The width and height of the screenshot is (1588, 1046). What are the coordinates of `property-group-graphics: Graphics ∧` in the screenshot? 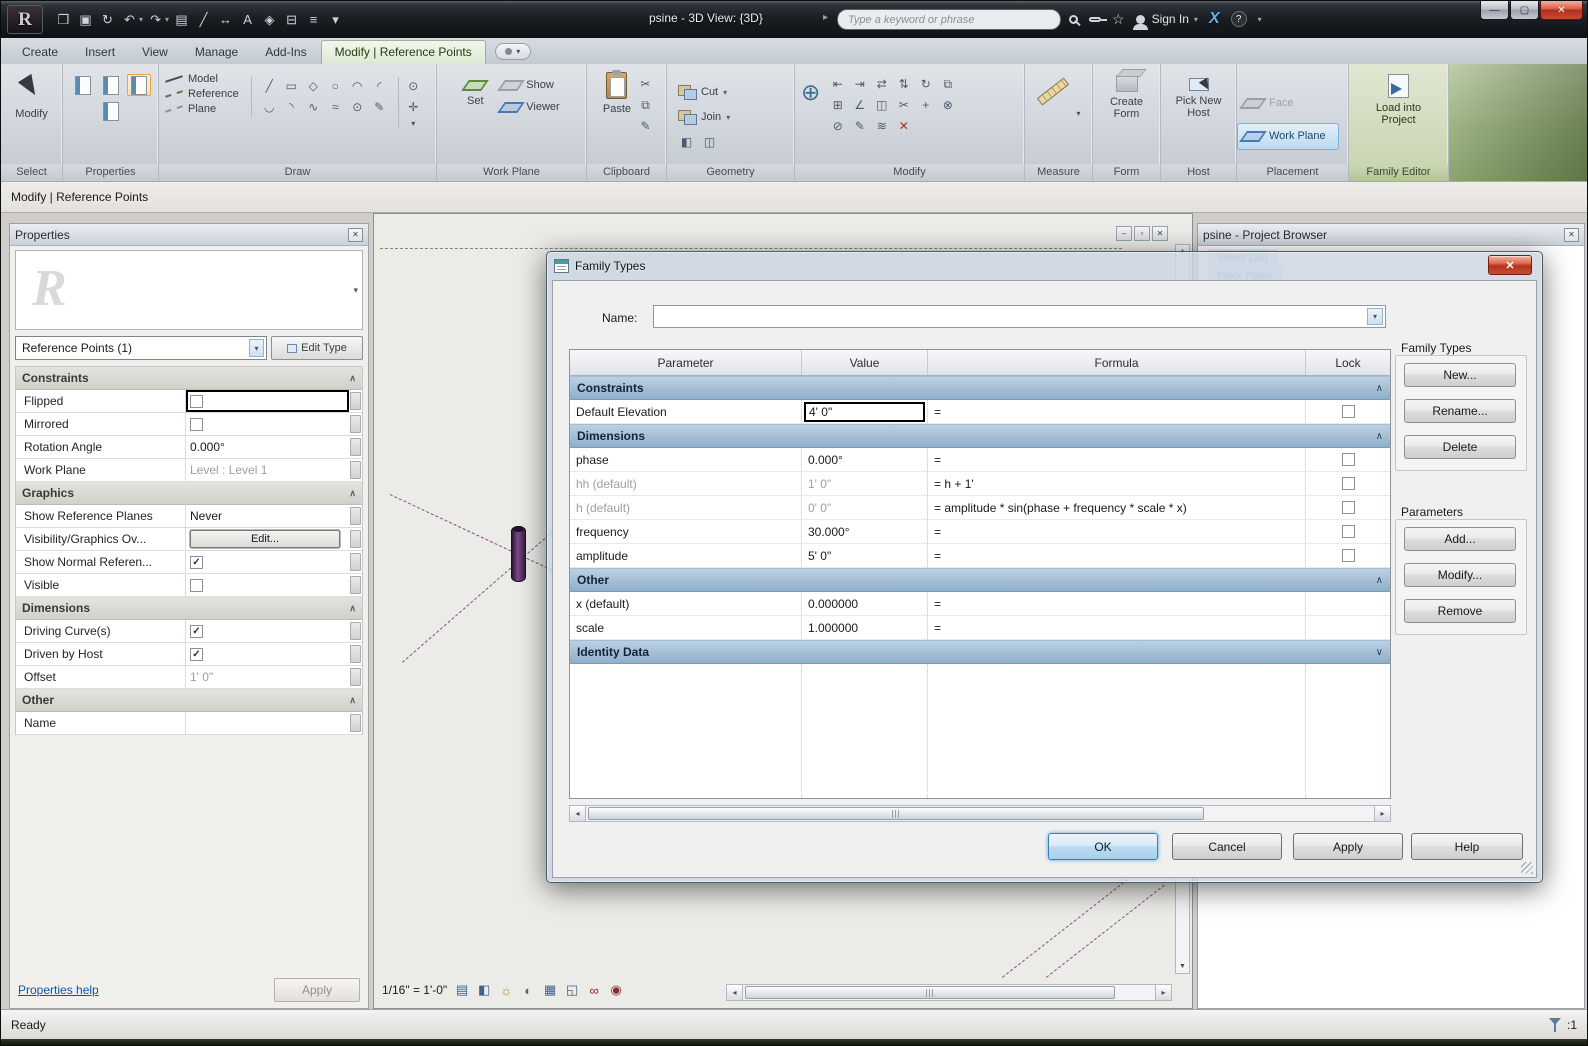 It's located at (189, 493).